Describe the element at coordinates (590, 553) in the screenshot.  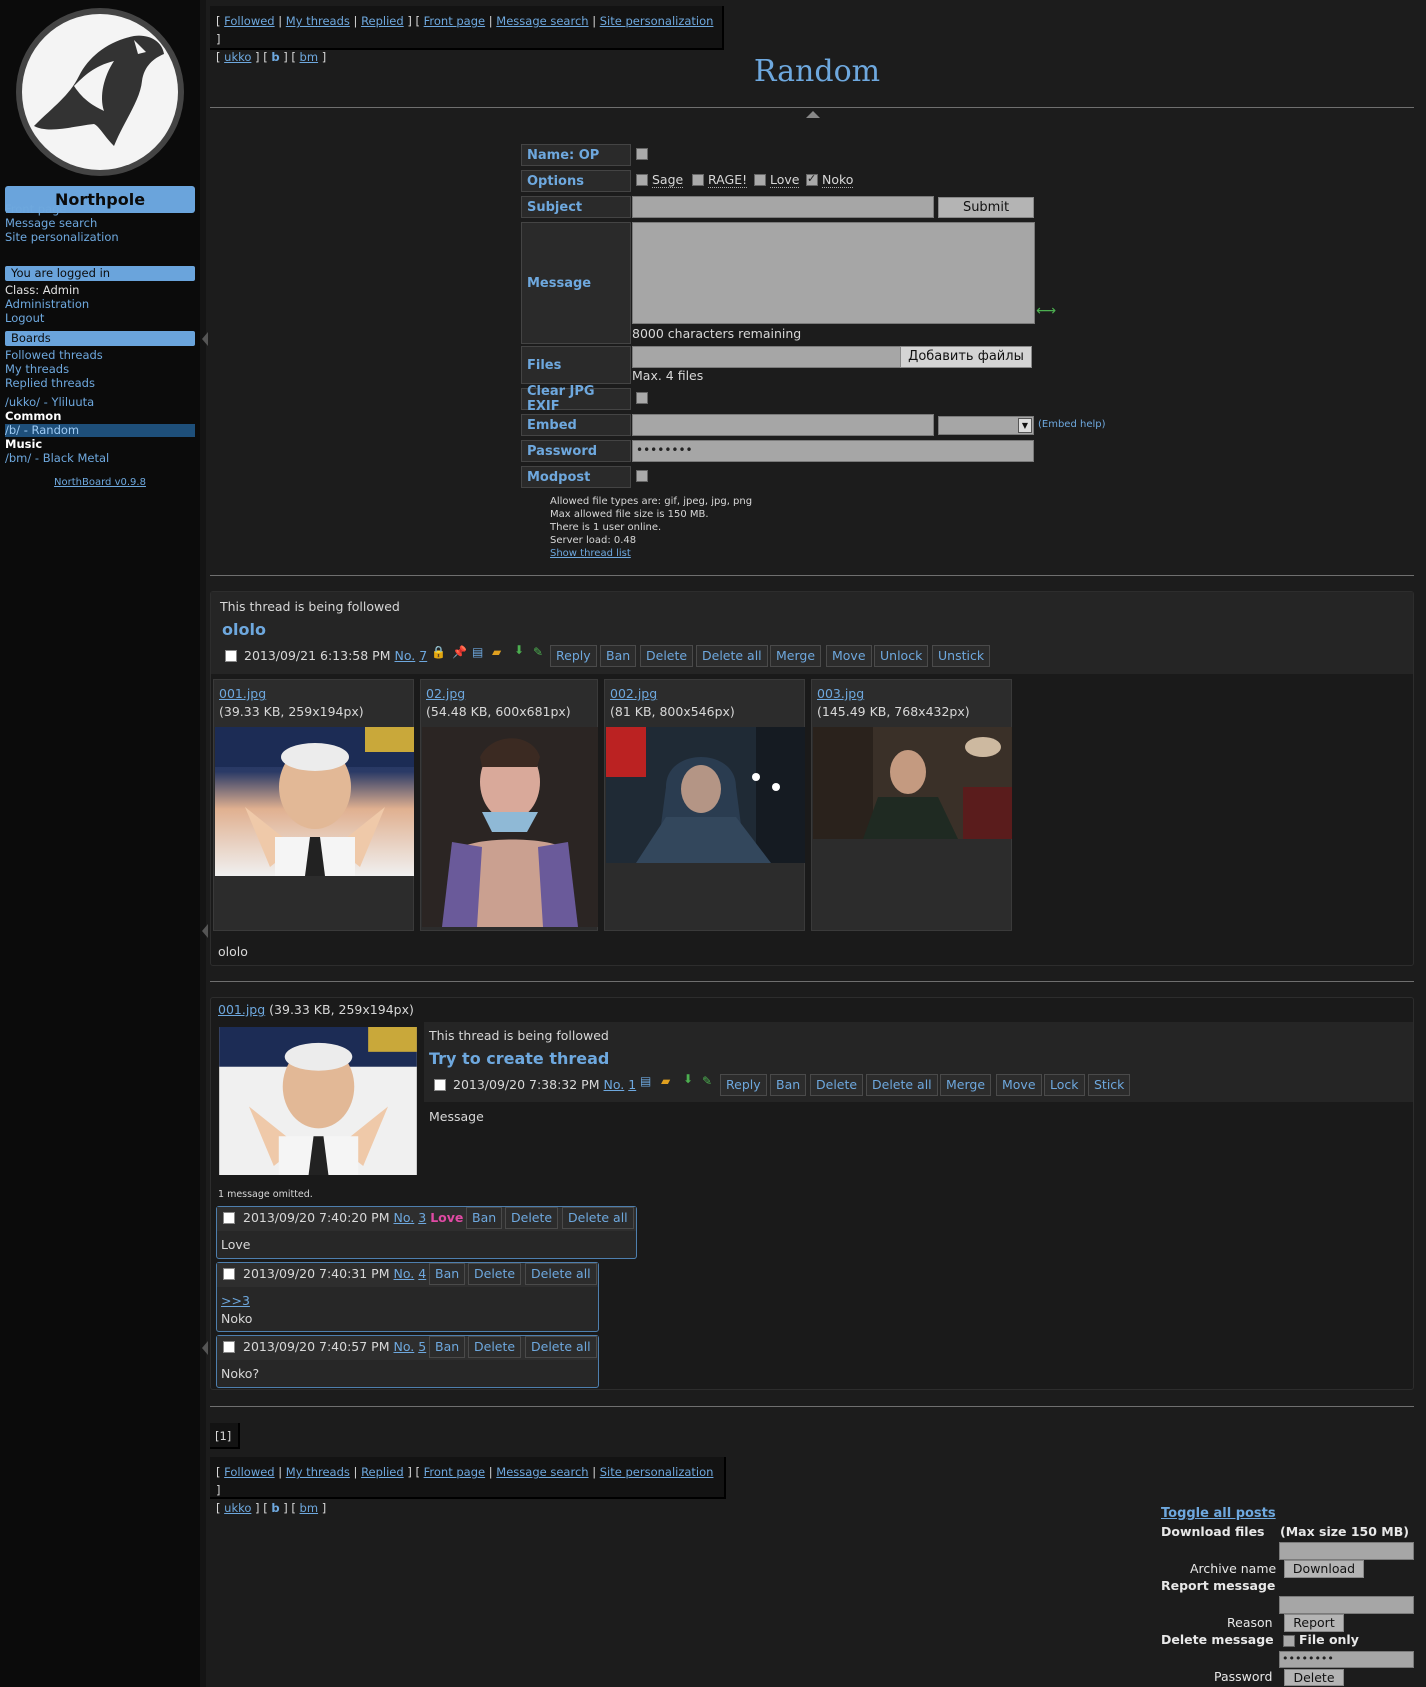
I see `show-thread-list-link: Show thread list` at that location.